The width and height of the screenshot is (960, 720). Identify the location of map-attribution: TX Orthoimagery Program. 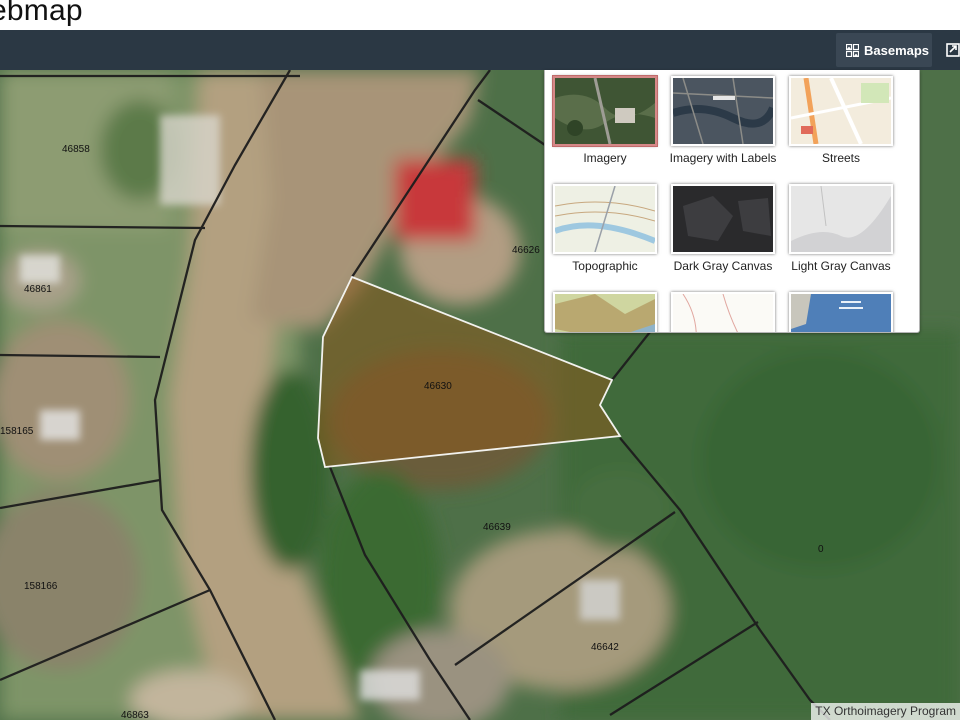
(885, 711).